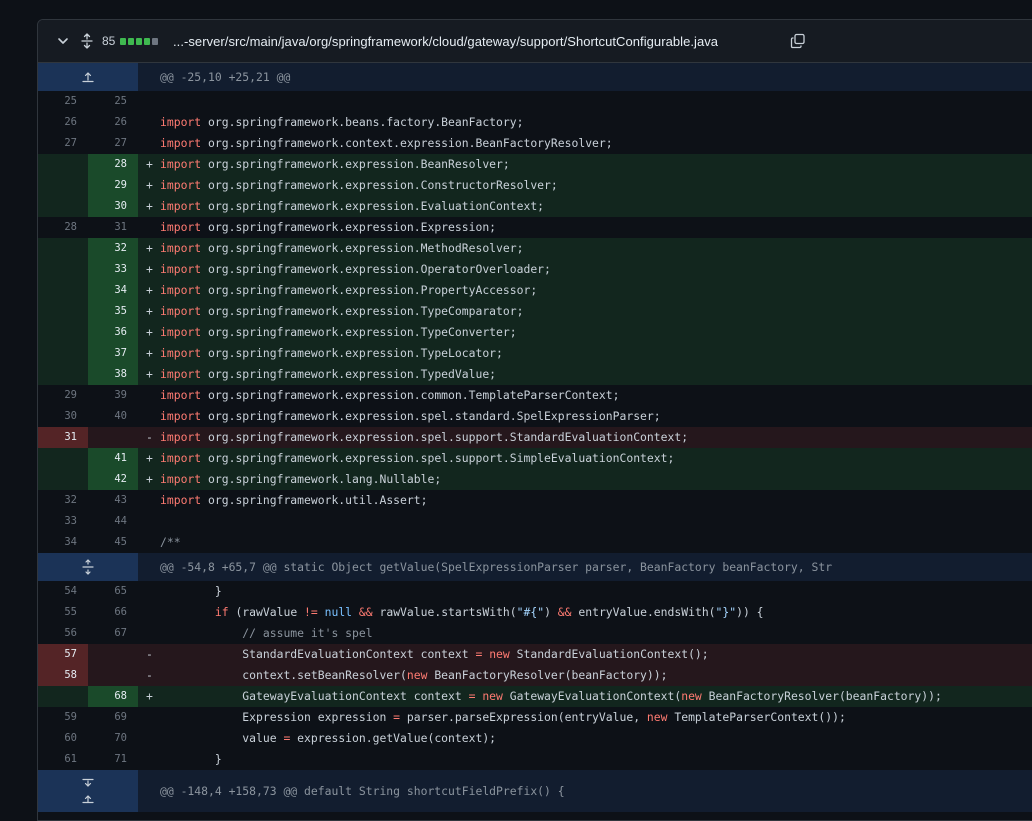 The height and width of the screenshot is (821, 1032). What do you see at coordinates (63, 542) in the screenshot?
I see `old-line-number: 34` at bounding box center [63, 542].